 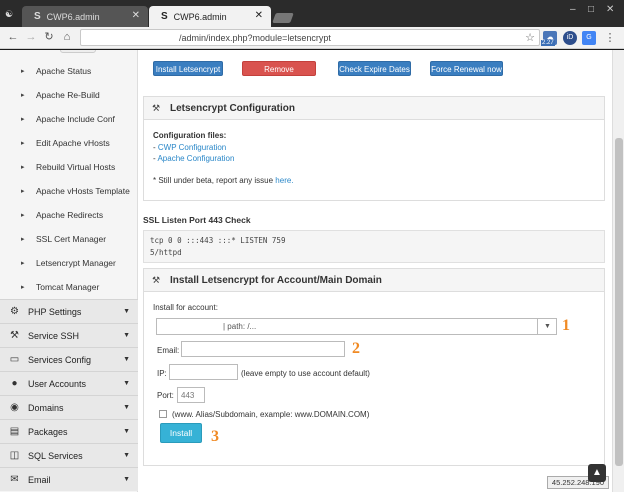 I want to click on home-icon: ⌂, so click(x=67, y=37).